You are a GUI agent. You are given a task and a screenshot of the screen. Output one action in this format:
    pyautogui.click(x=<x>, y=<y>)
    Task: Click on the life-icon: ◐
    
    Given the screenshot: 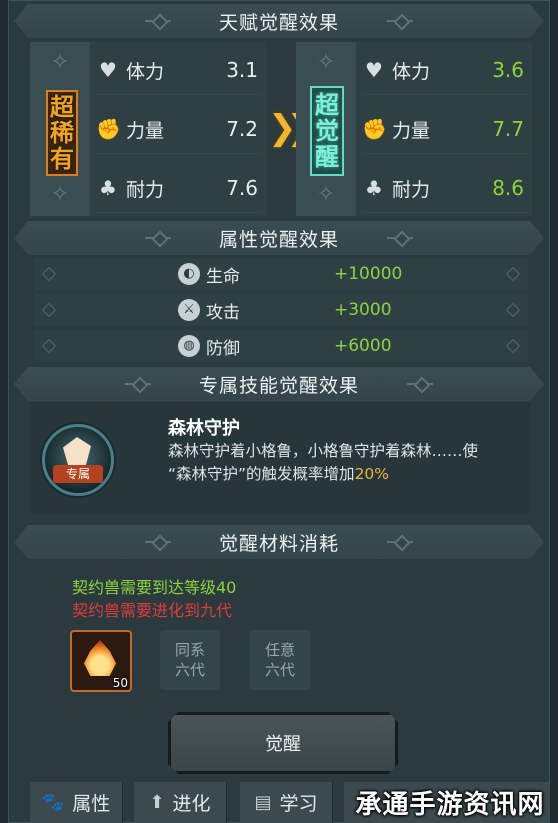 What is the action you would take?
    pyautogui.click(x=189, y=274)
    